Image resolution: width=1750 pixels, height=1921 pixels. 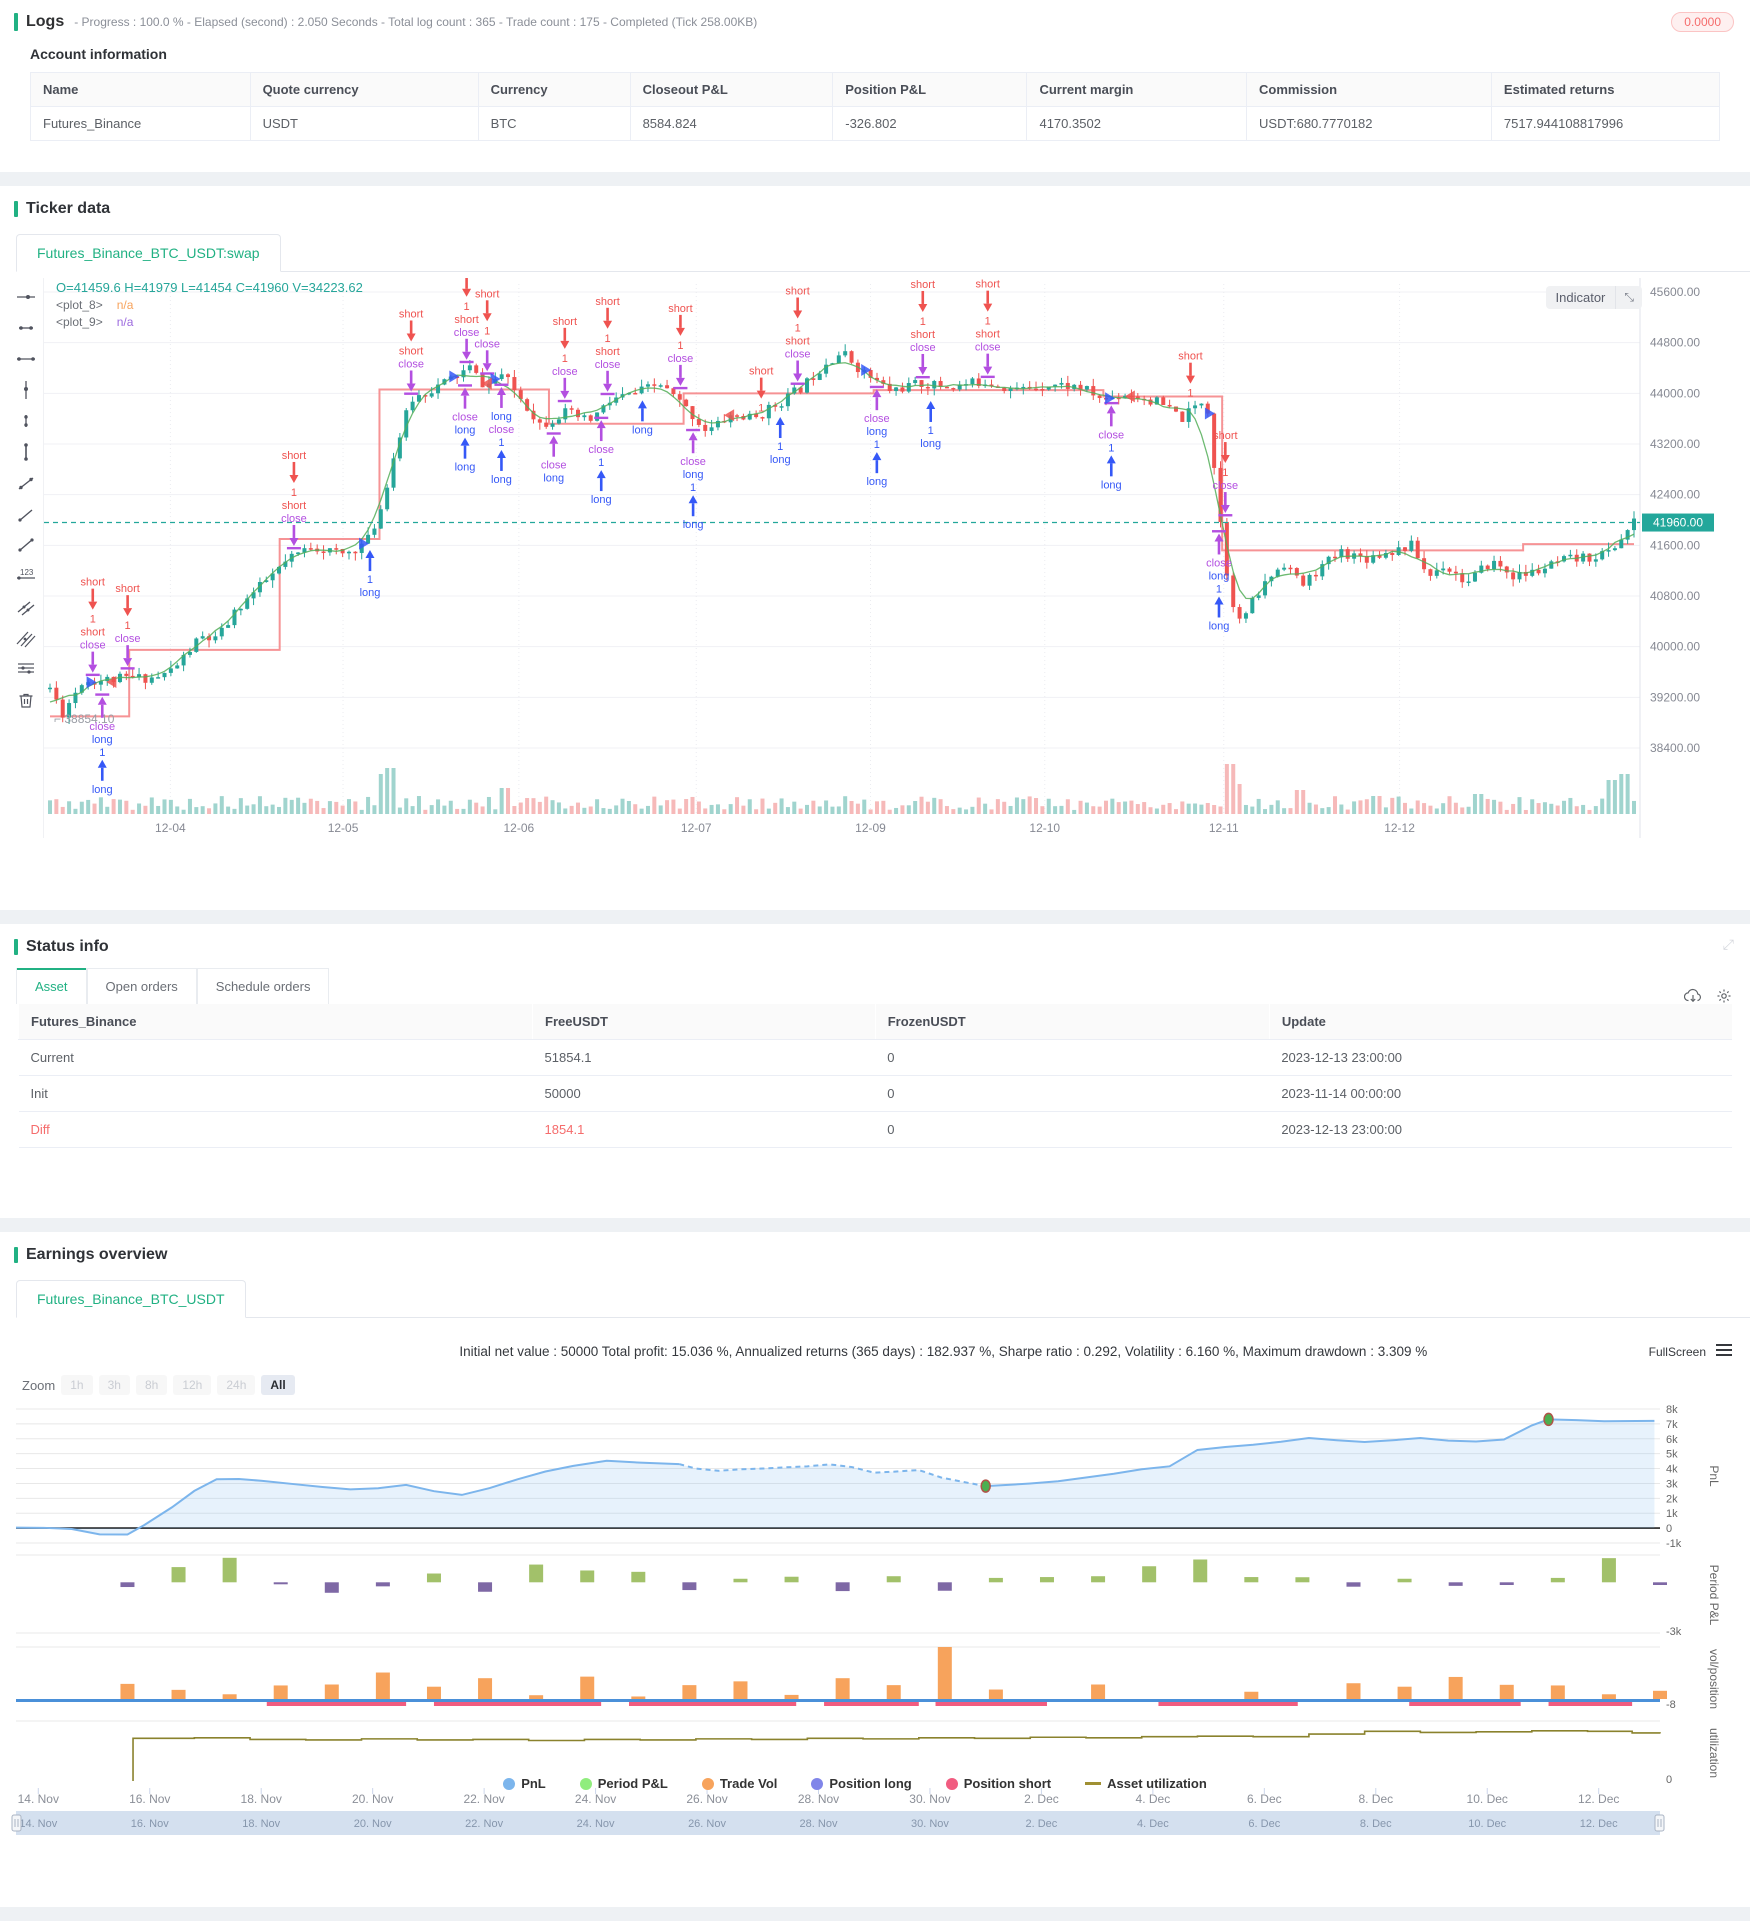 I want to click on fullscreen-button: FullScreen, so click(x=1677, y=1352).